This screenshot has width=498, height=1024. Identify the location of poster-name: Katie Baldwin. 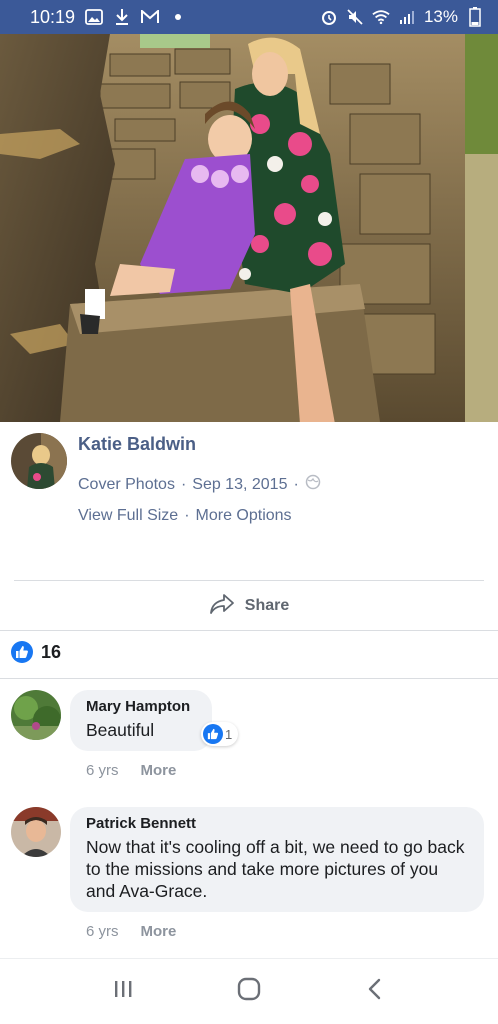
(137, 444).